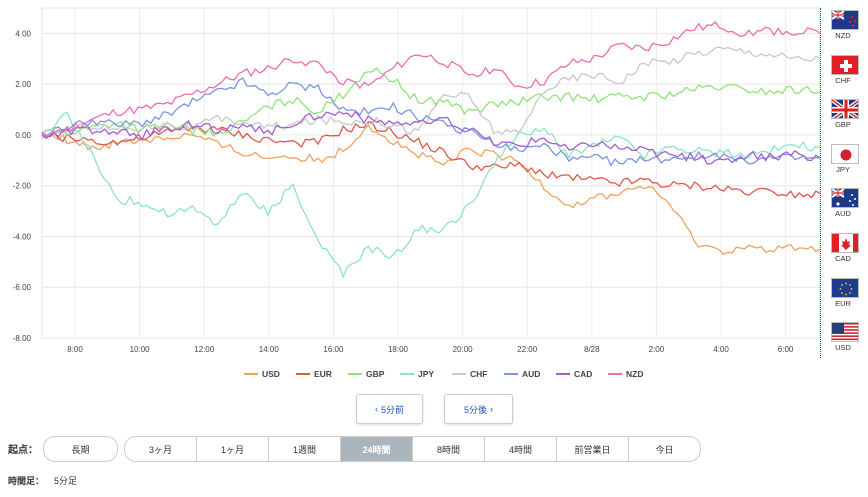 The image size is (868, 497). Describe the element at coordinates (845, 153) in the screenshot. I see `jp-flag-icon` at that location.